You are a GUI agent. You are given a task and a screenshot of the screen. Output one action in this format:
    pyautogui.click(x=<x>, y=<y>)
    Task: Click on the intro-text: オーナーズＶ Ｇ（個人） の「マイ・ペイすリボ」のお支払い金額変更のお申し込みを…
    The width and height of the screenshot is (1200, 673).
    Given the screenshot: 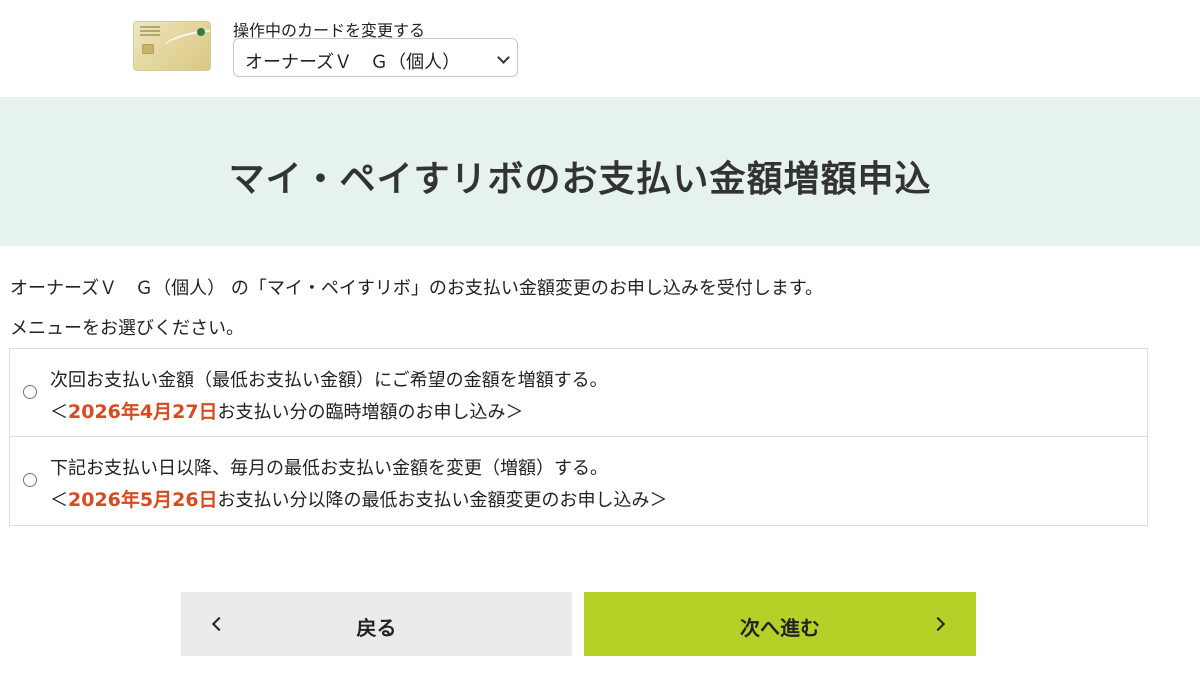 What is the action you would take?
    pyautogui.click(x=417, y=288)
    